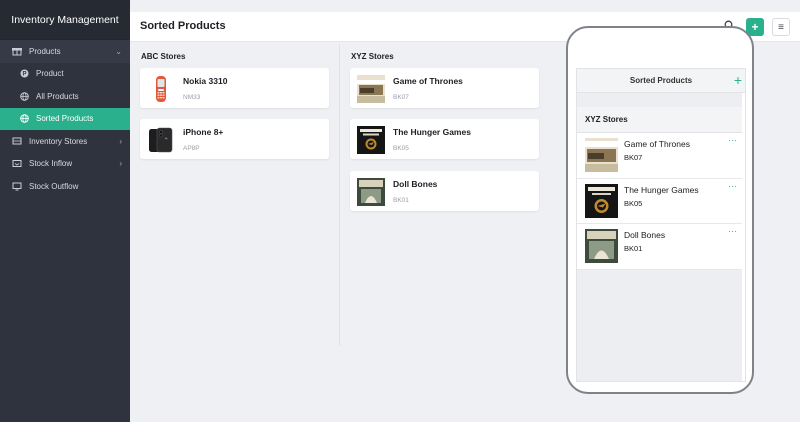 The width and height of the screenshot is (800, 422). Describe the element at coordinates (339, 195) in the screenshot. I see `column-divider` at that location.